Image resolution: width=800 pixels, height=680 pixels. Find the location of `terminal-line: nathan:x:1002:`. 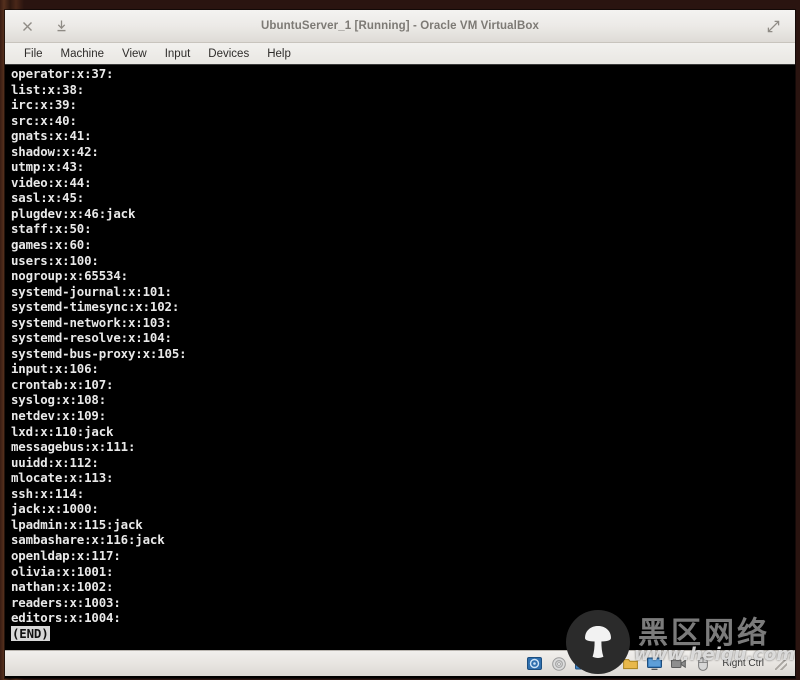

terminal-line: nathan:x:1002: is located at coordinates (62, 587).